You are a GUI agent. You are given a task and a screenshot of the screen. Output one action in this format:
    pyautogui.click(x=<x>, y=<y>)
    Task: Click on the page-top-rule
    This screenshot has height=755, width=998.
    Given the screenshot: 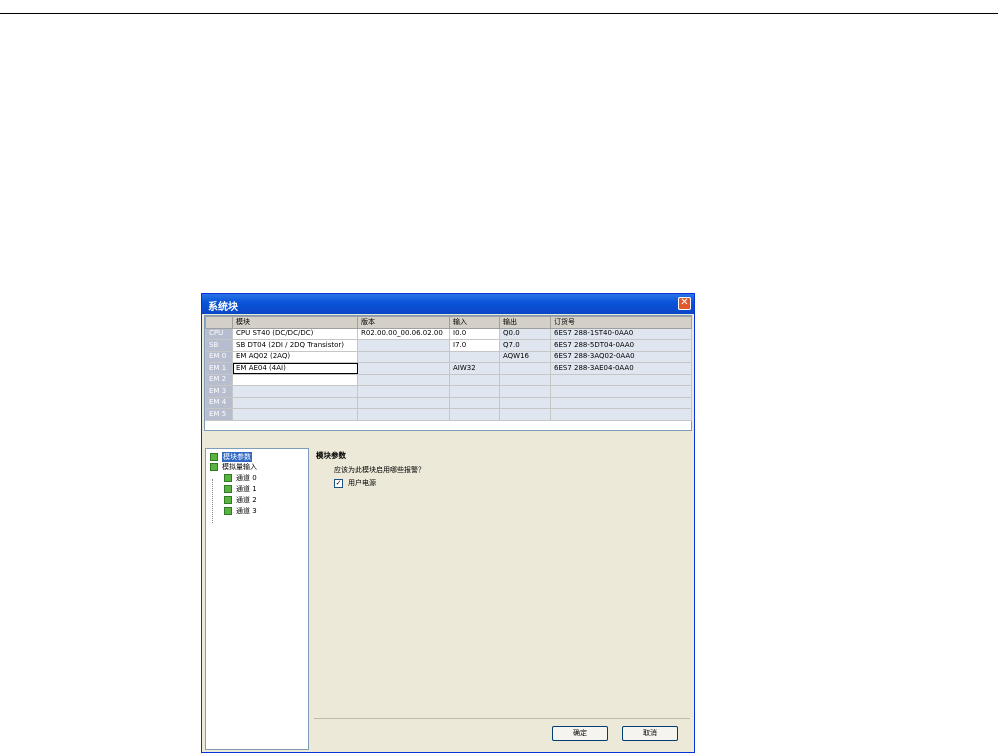 What is the action you would take?
    pyautogui.click(x=499, y=13)
    